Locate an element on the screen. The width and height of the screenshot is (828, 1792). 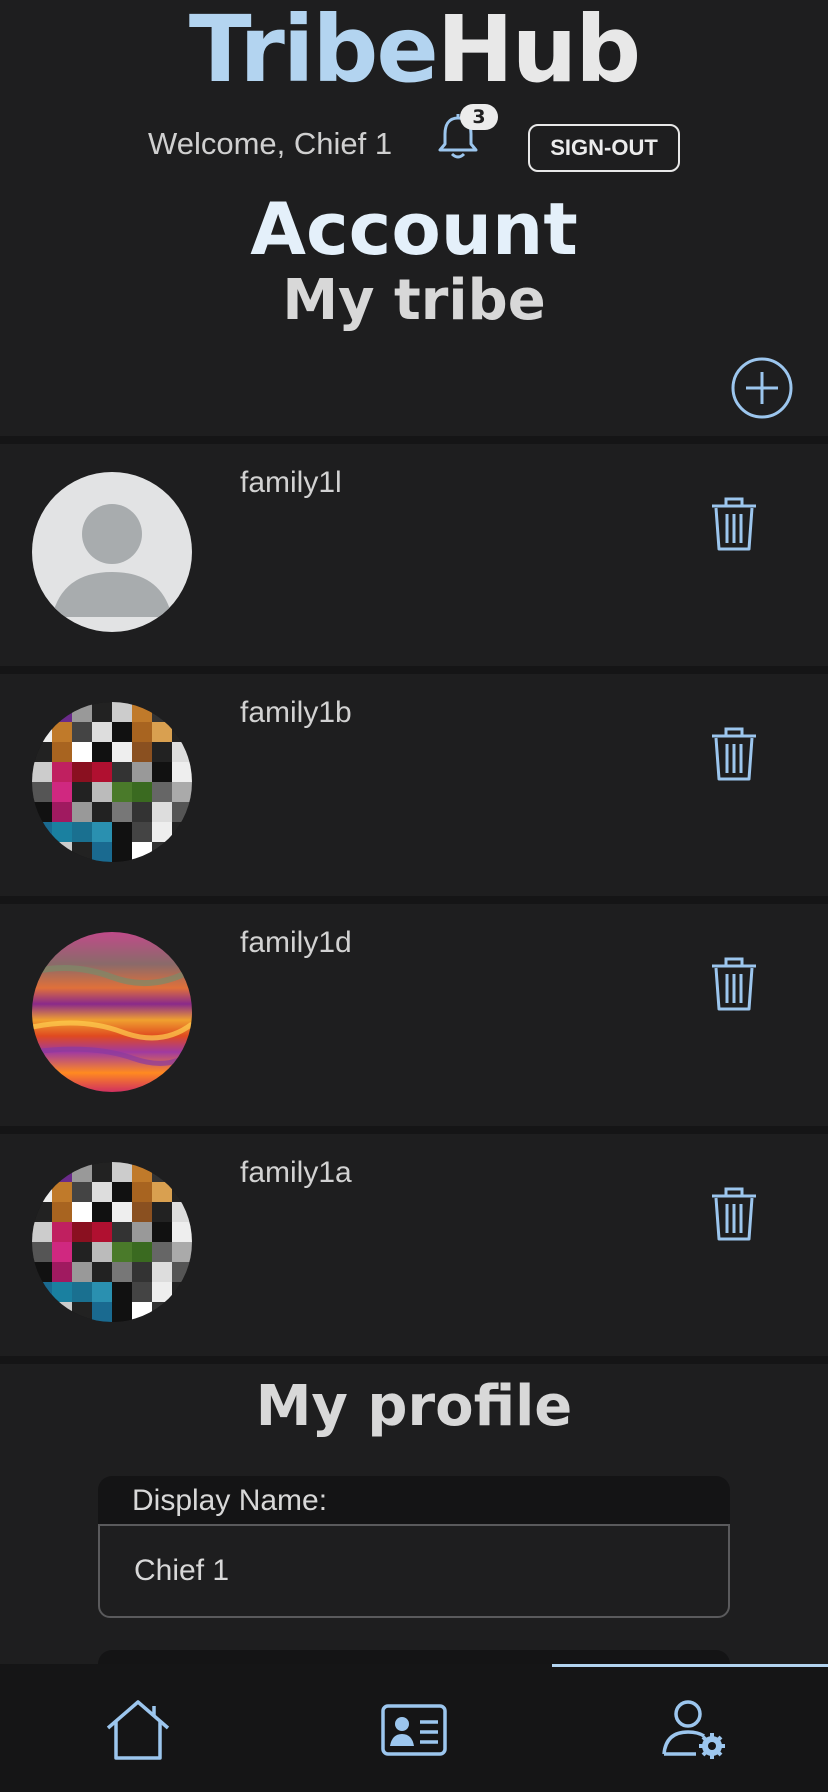
app-logo: TribeHub is located at coordinates (414, 50).